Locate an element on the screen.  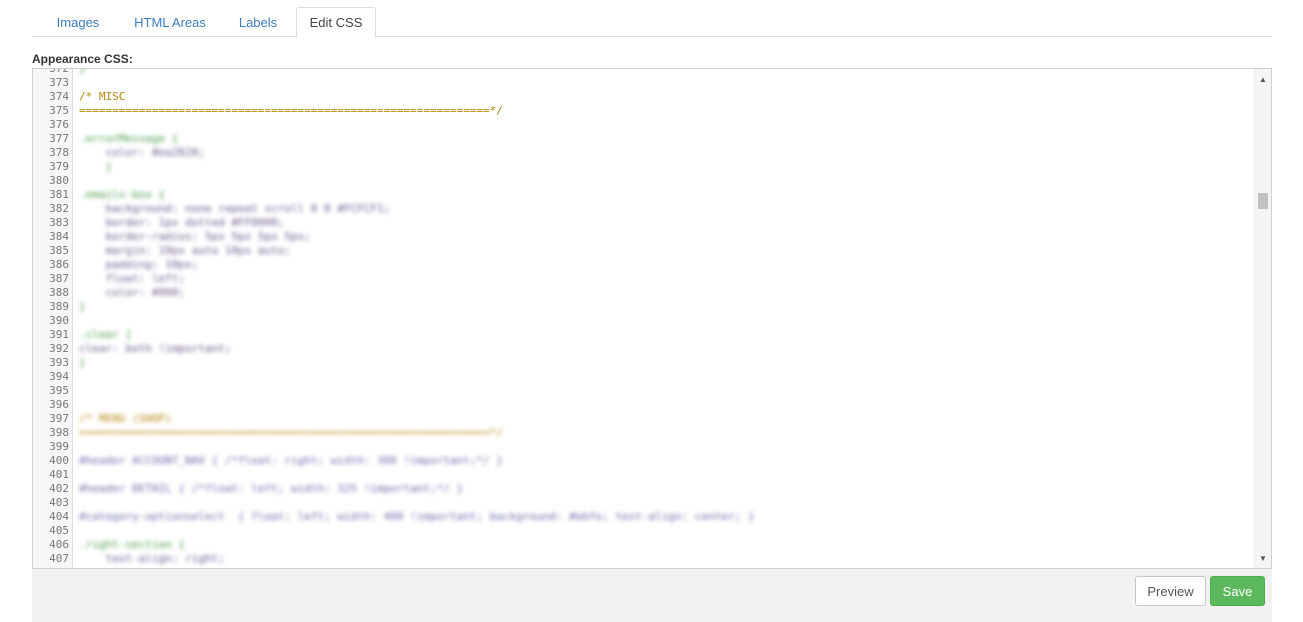
line-number: 388 is located at coordinates (59, 292).